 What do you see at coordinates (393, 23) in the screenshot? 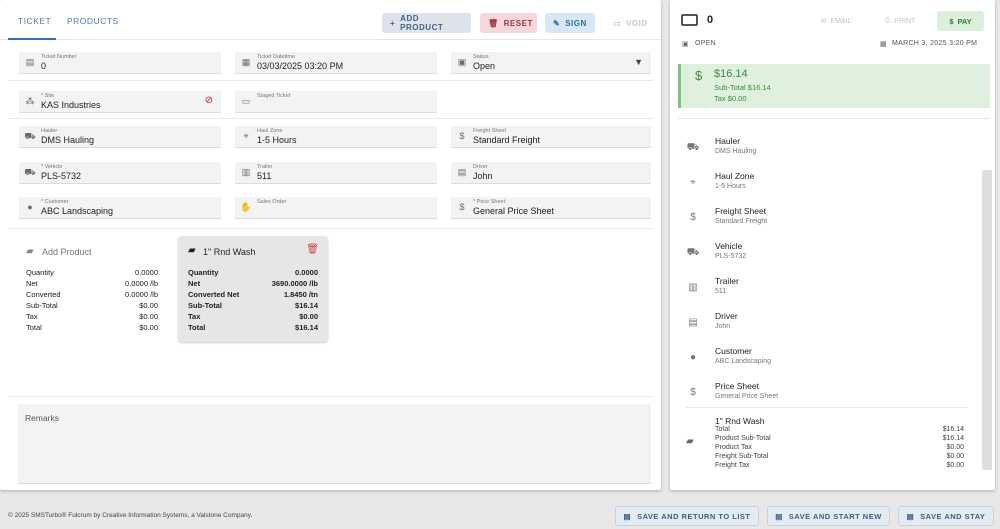
I see `plus-icon: +` at bounding box center [393, 23].